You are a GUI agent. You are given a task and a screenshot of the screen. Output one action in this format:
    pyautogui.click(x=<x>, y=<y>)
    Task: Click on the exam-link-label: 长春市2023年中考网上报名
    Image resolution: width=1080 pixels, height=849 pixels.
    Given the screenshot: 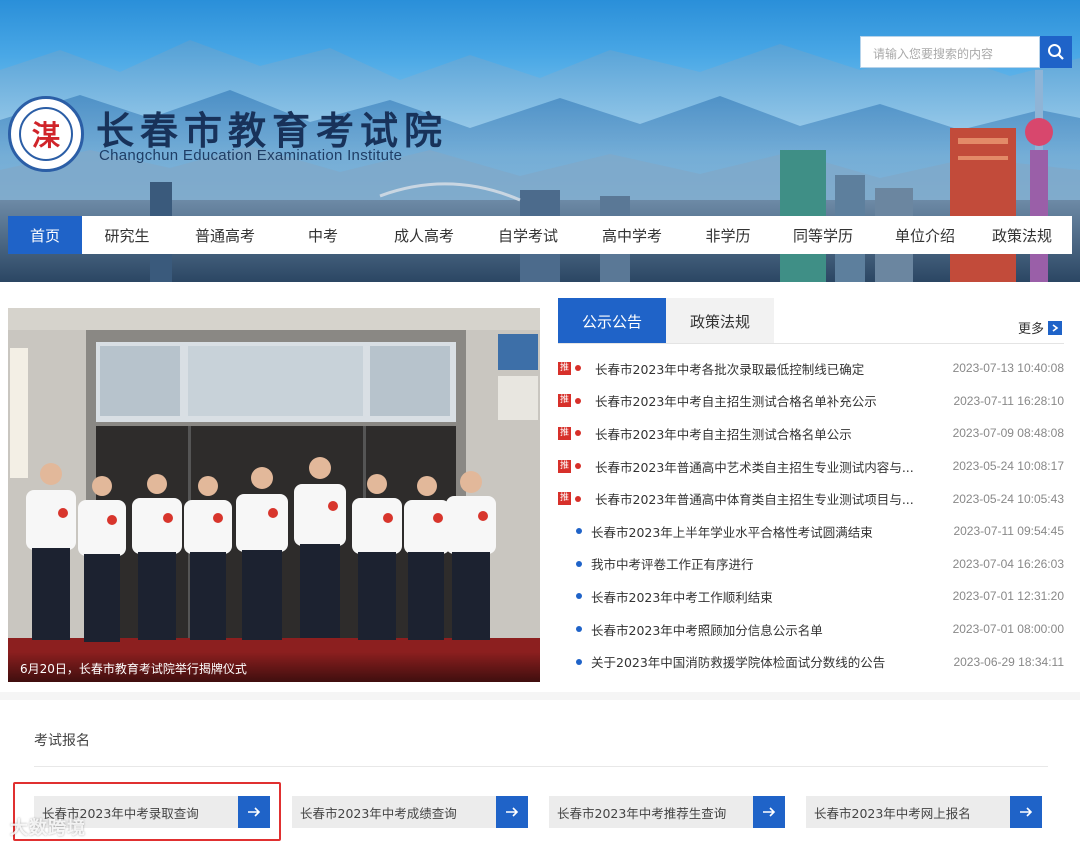 What is the action you would take?
    pyautogui.click(x=892, y=813)
    